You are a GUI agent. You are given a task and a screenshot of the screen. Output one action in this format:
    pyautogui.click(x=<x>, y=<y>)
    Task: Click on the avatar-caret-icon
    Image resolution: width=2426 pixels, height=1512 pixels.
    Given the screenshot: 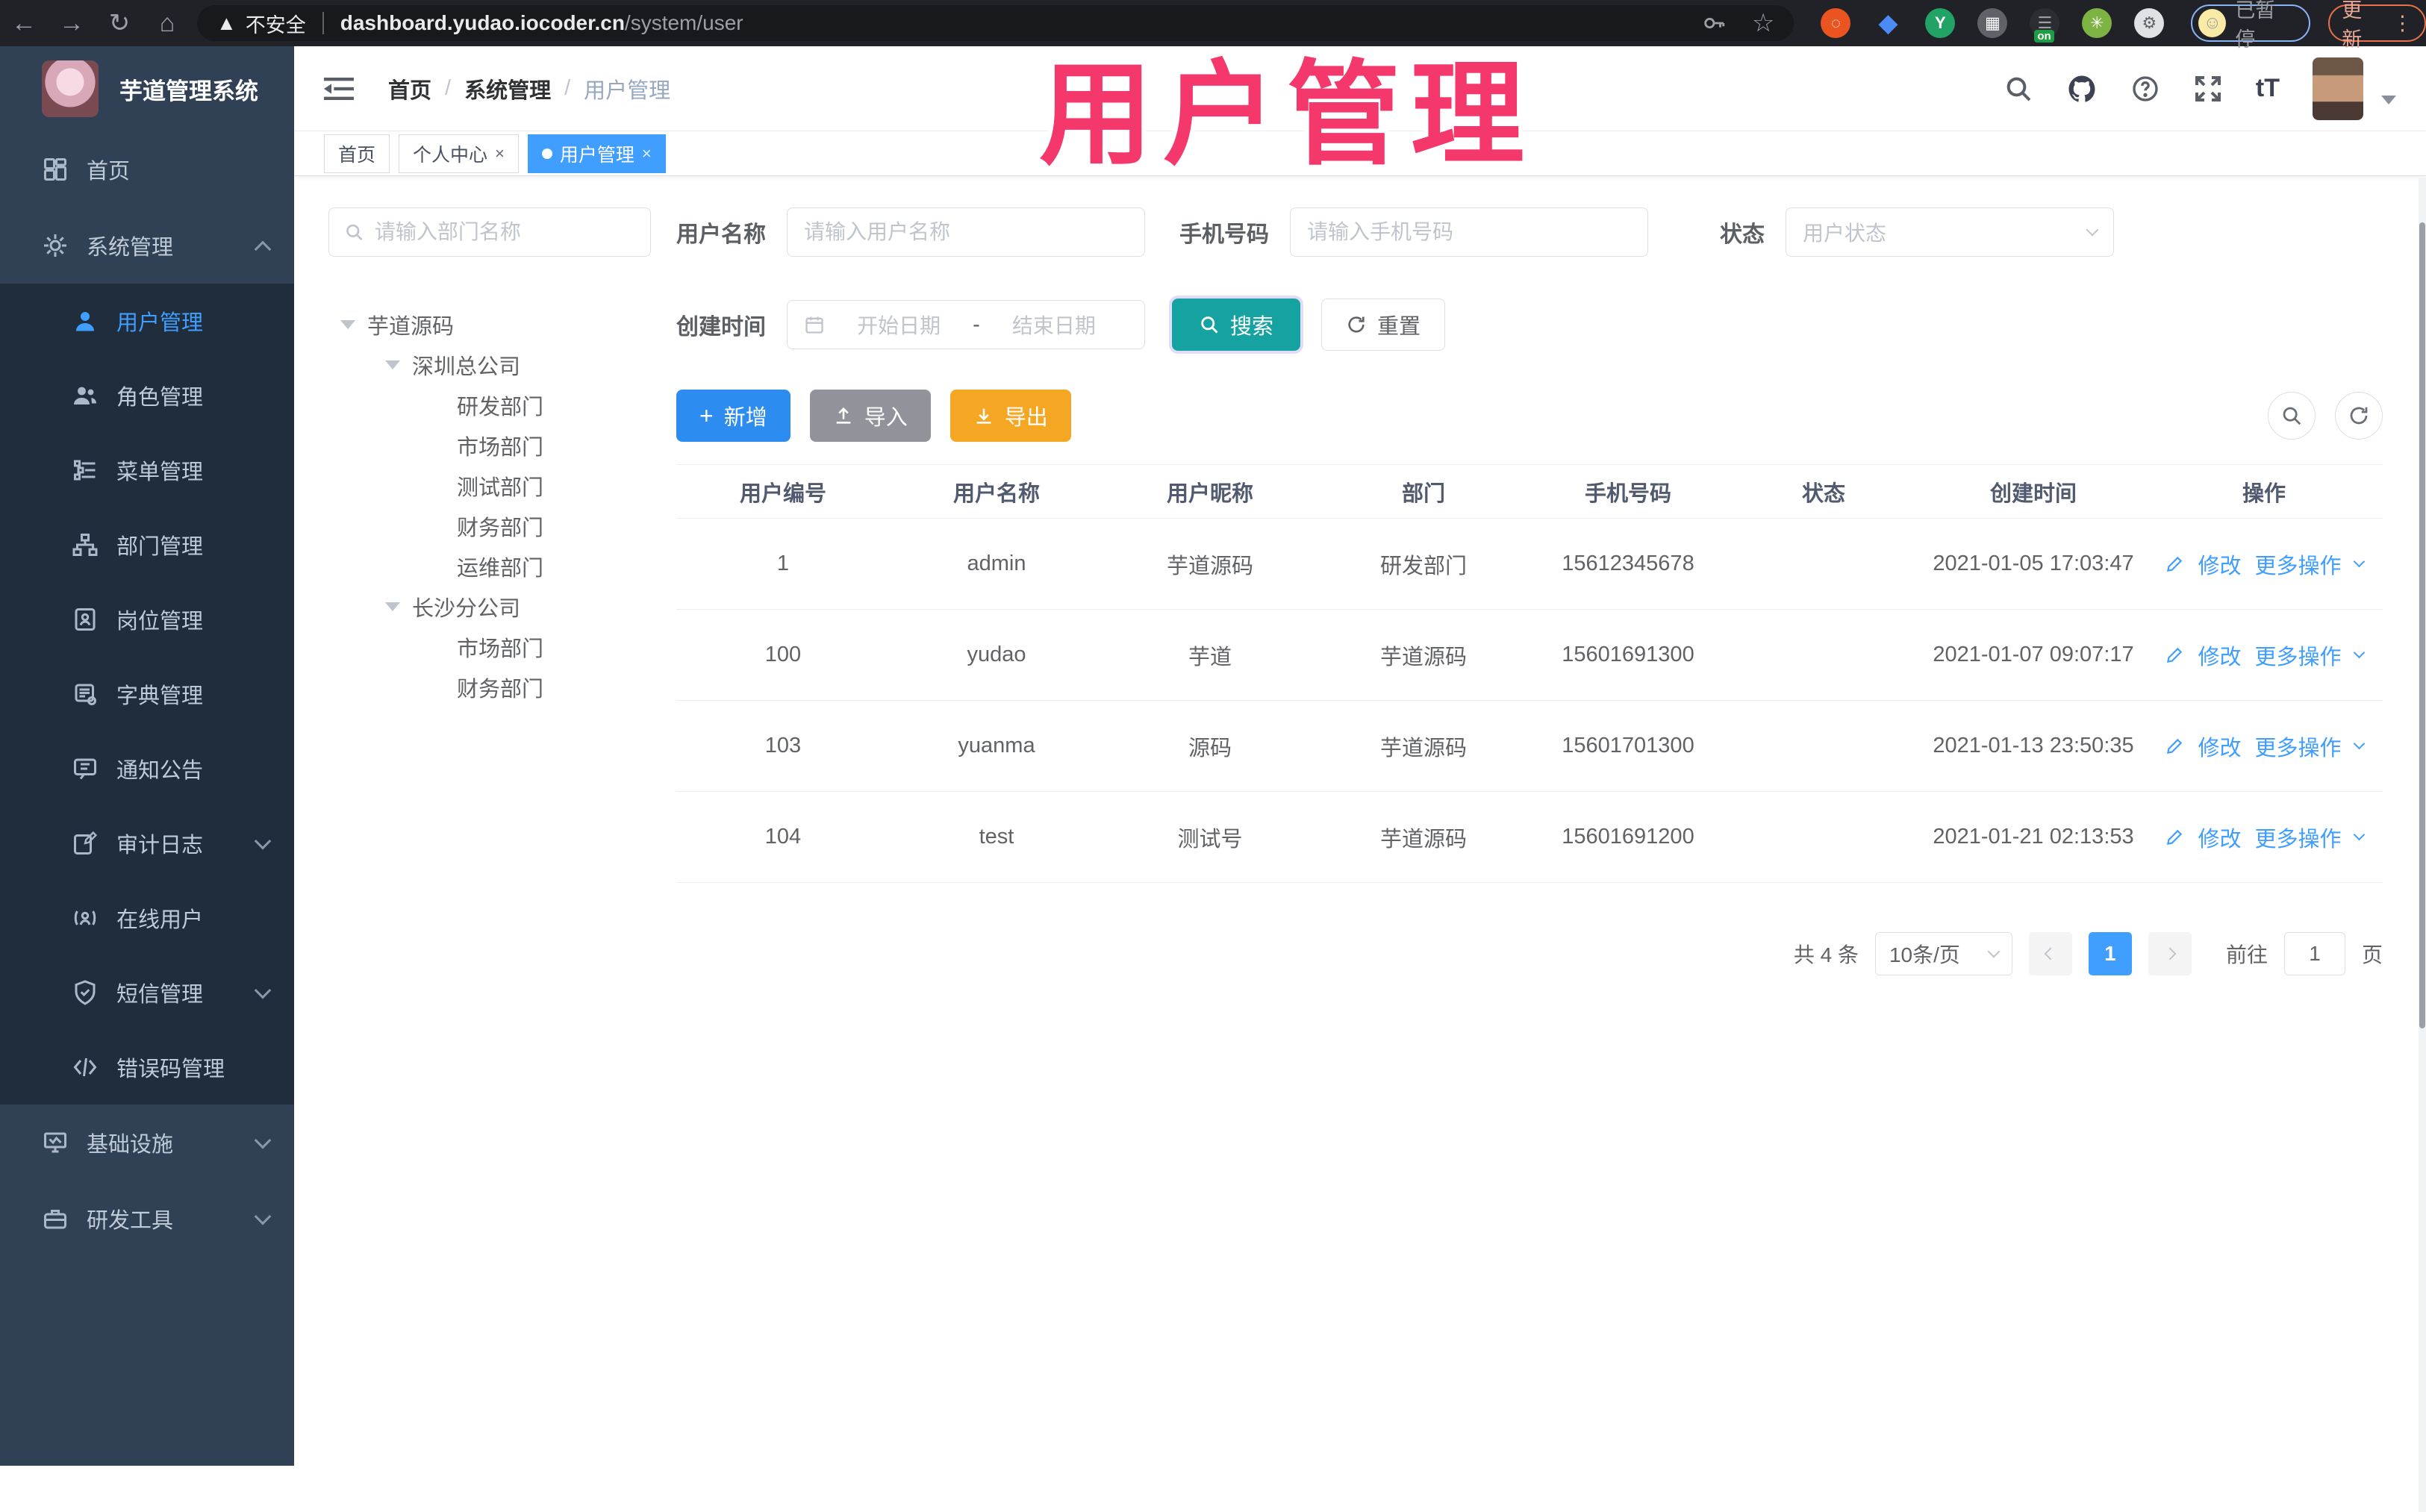 What is the action you would take?
    pyautogui.click(x=2388, y=99)
    